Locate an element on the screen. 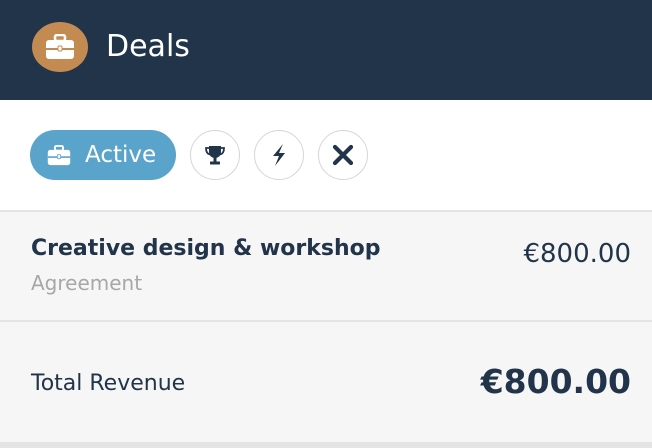  lightning-icon is located at coordinates (279, 155).